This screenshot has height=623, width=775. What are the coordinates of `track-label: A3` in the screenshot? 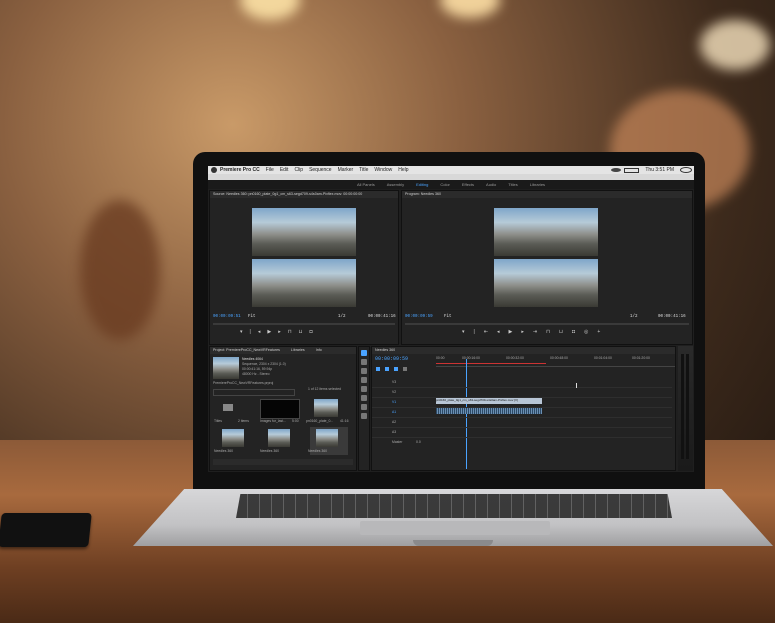 It's located at (394, 432).